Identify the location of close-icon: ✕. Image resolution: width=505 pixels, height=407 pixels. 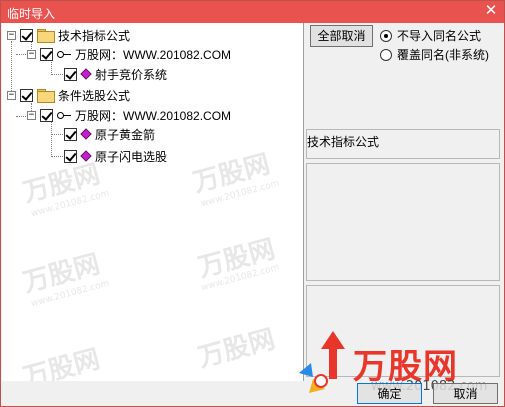
(491, 11).